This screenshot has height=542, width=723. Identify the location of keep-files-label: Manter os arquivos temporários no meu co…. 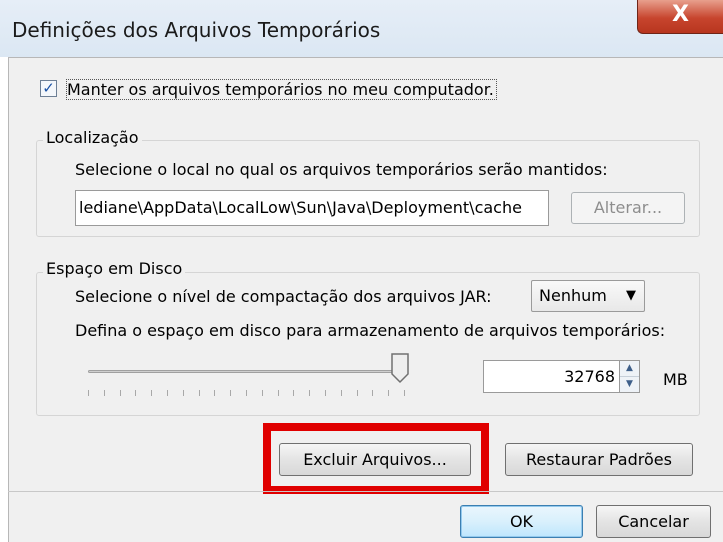
(281, 89).